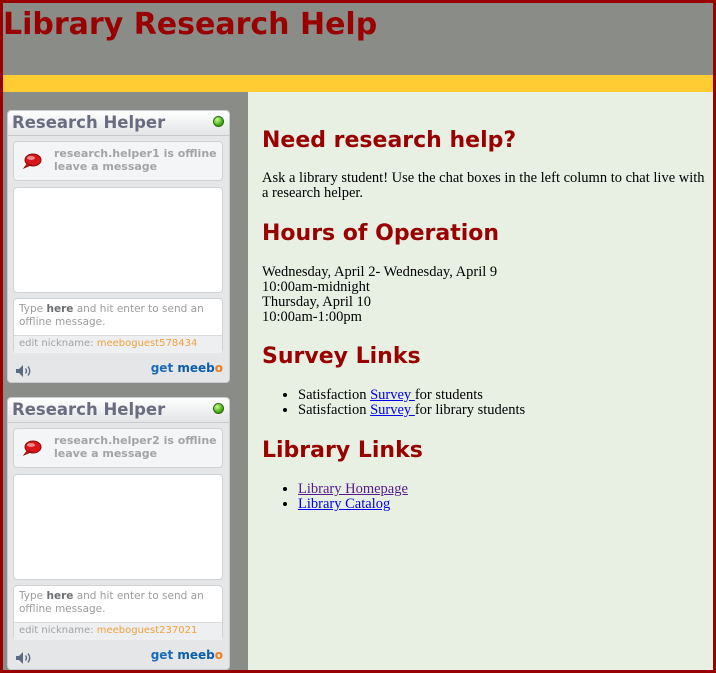 The image size is (716, 673). I want to click on site-title: Library Research Help, so click(190, 24).